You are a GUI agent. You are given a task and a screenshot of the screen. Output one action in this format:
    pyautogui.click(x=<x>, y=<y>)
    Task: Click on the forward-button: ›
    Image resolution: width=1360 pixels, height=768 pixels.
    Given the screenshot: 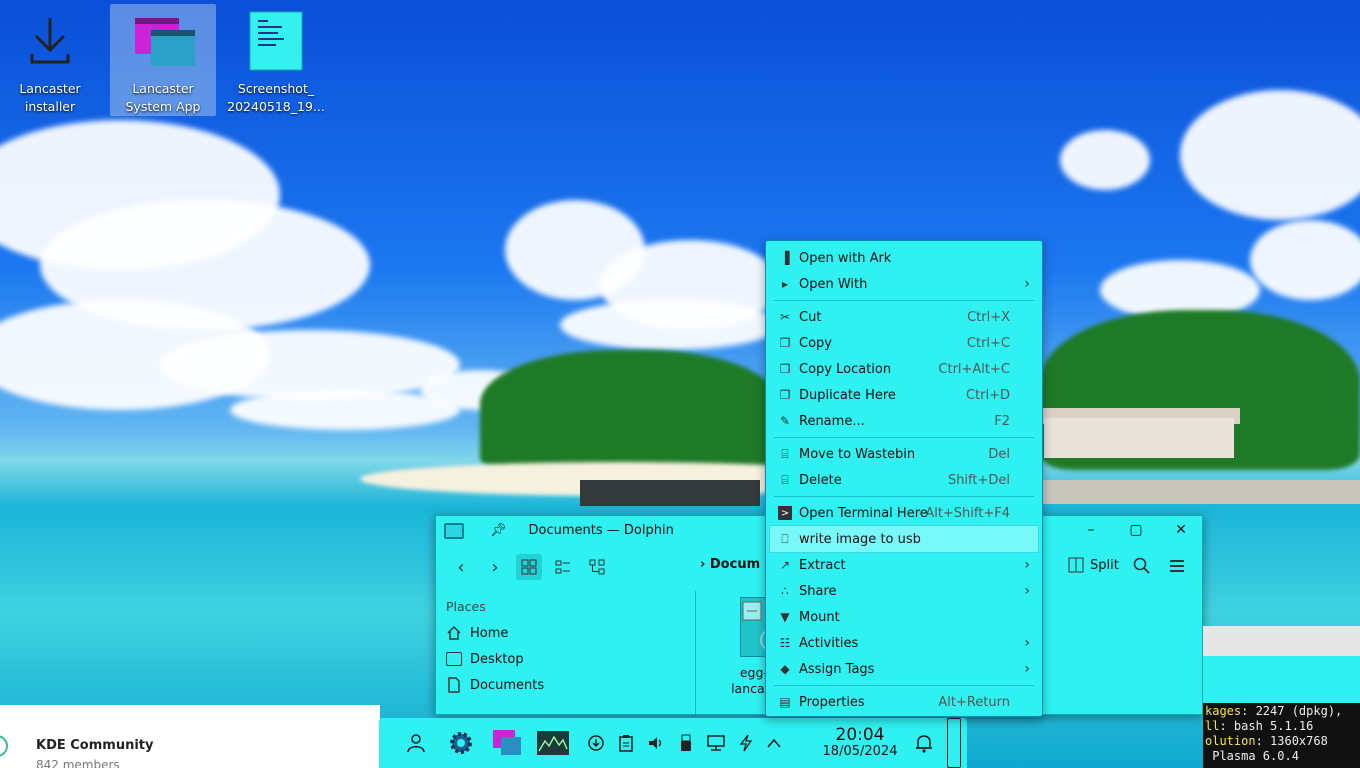 What is the action you would take?
    pyautogui.click(x=495, y=567)
    